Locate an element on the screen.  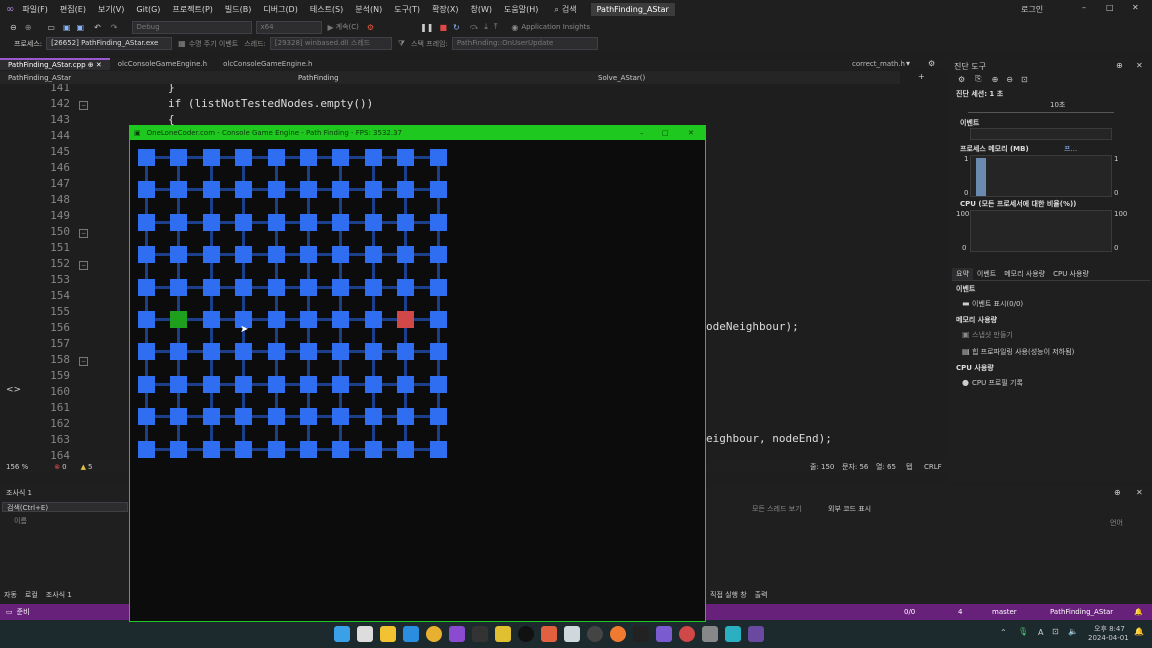
stop-icon: ■ is located at coordinates (443, 27).